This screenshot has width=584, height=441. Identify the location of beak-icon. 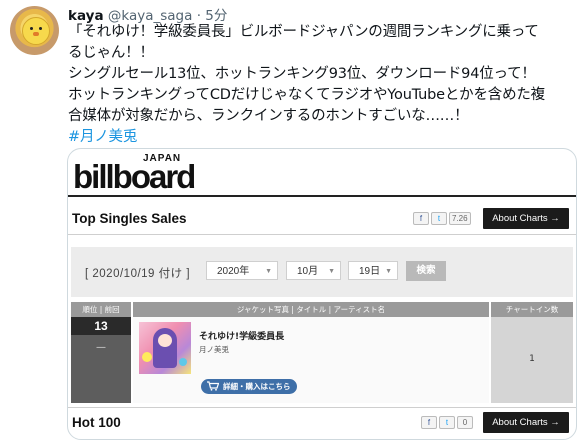
(36, 34).